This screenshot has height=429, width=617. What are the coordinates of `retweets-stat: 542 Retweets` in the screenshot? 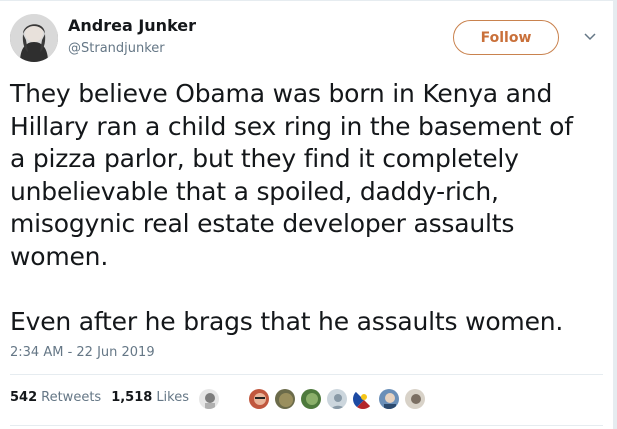 It's located at (55, 397).